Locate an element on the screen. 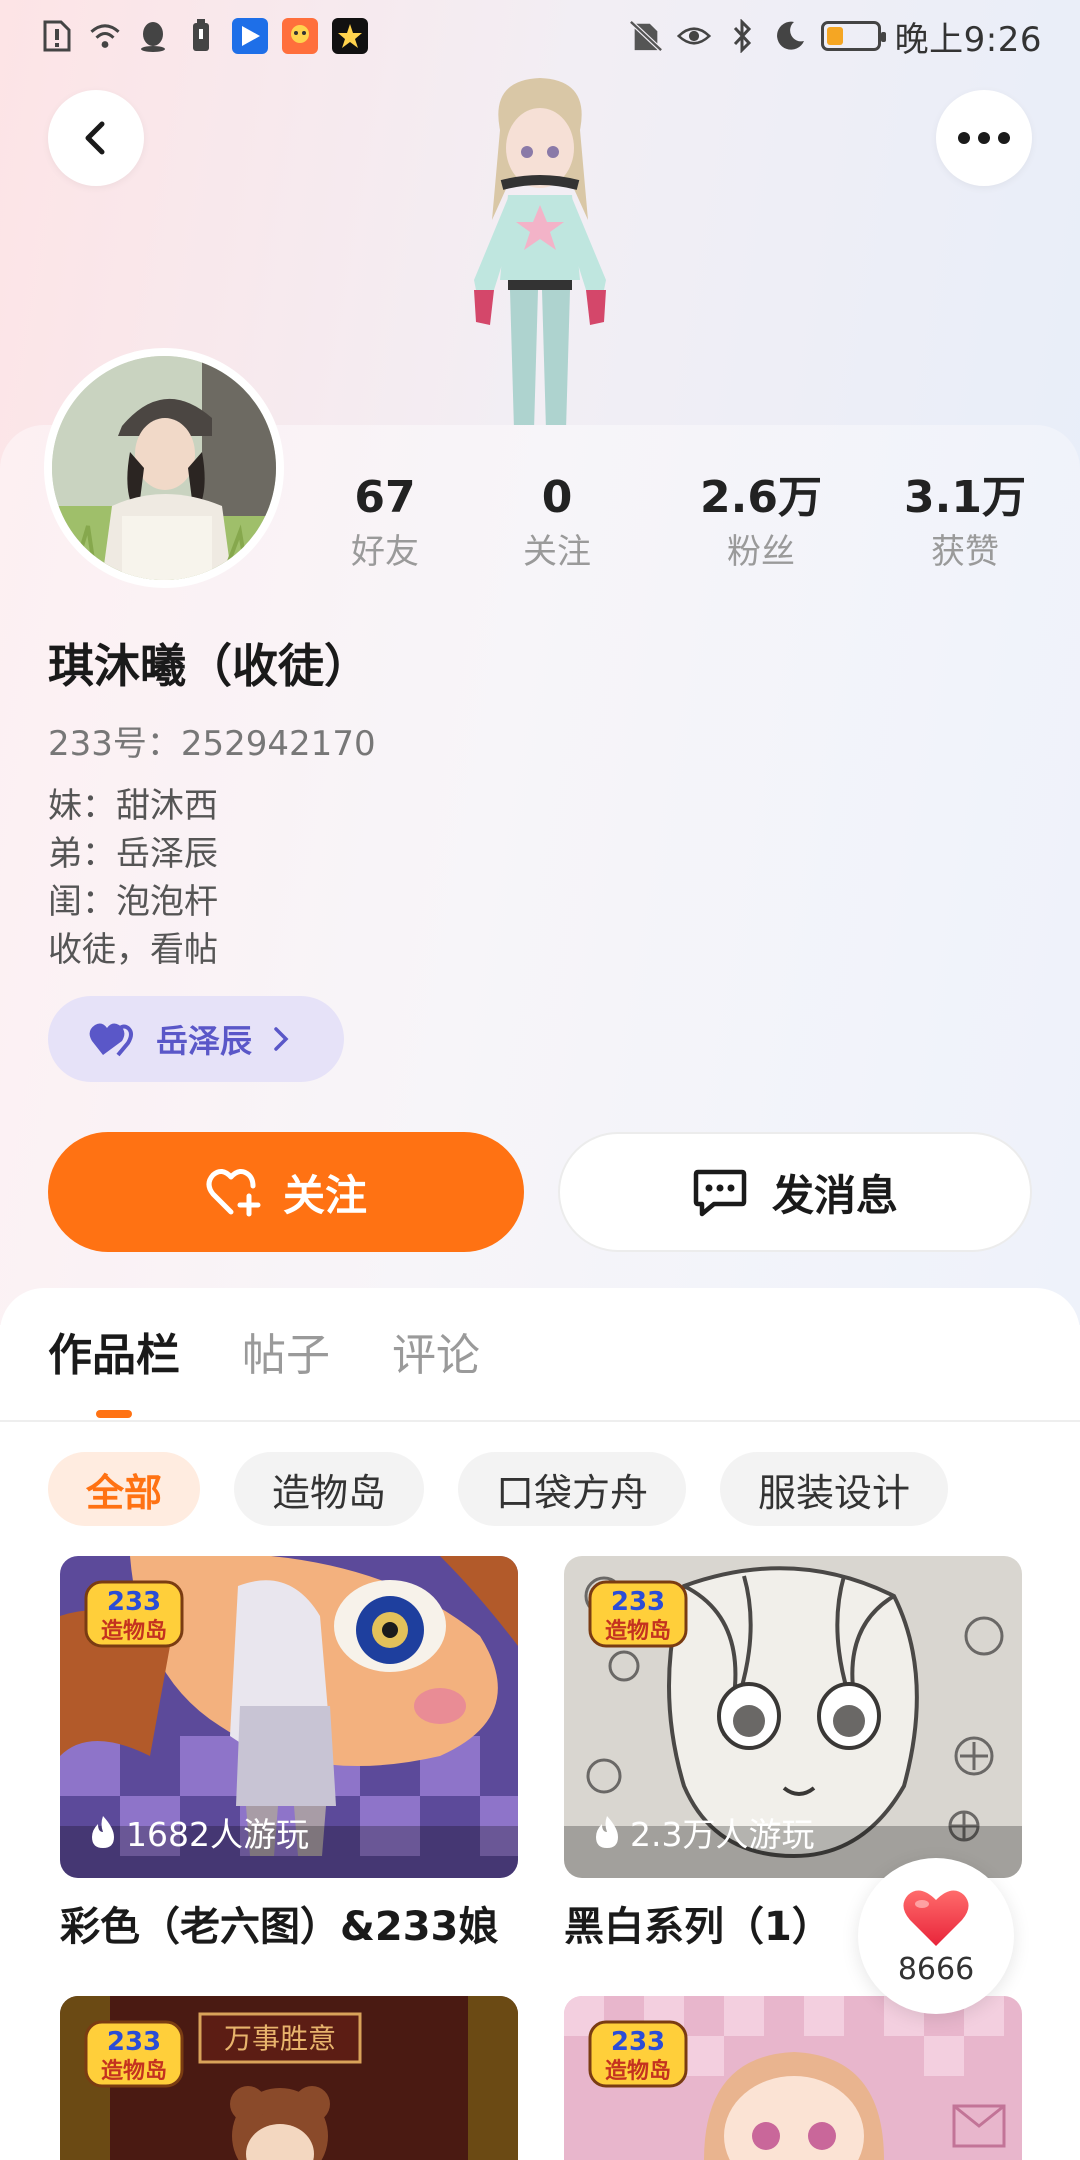 This screenshot has height=2160, width=1080. bio-line: 闺：泡泡杆 is located at coordinates (133, 902).